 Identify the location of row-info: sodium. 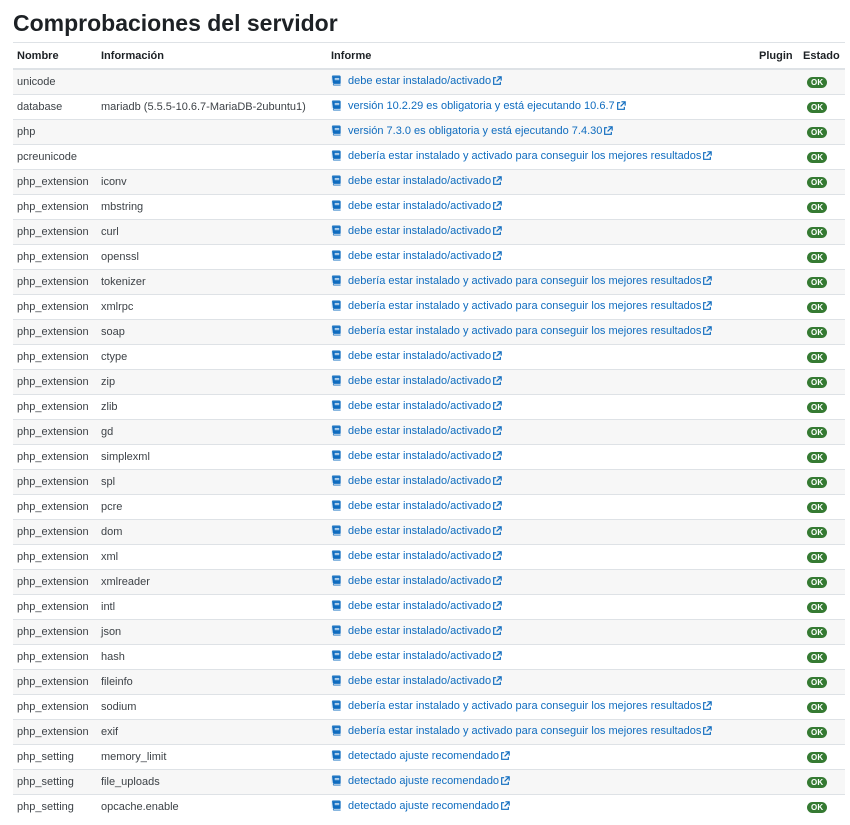
(212, 707).